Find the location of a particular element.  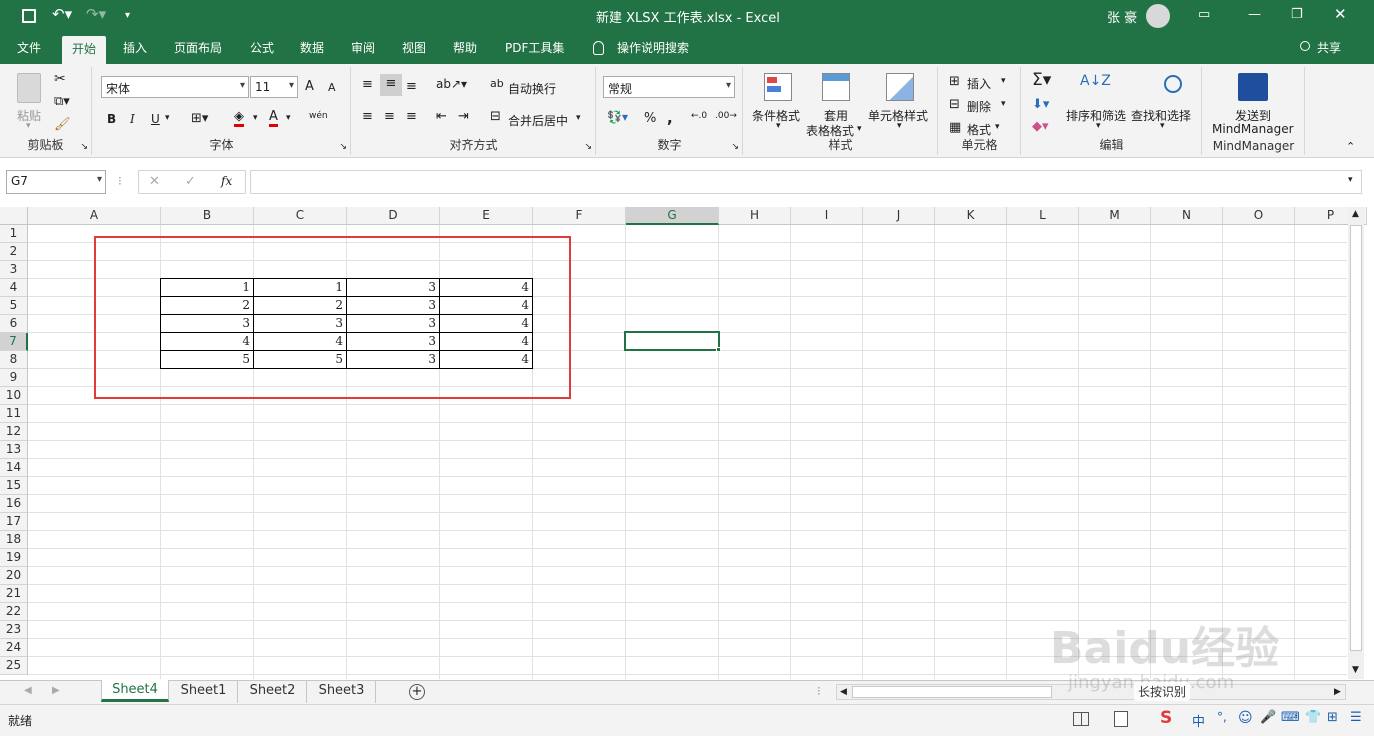

grow-font-button: A is located at coordinates (309, 86).